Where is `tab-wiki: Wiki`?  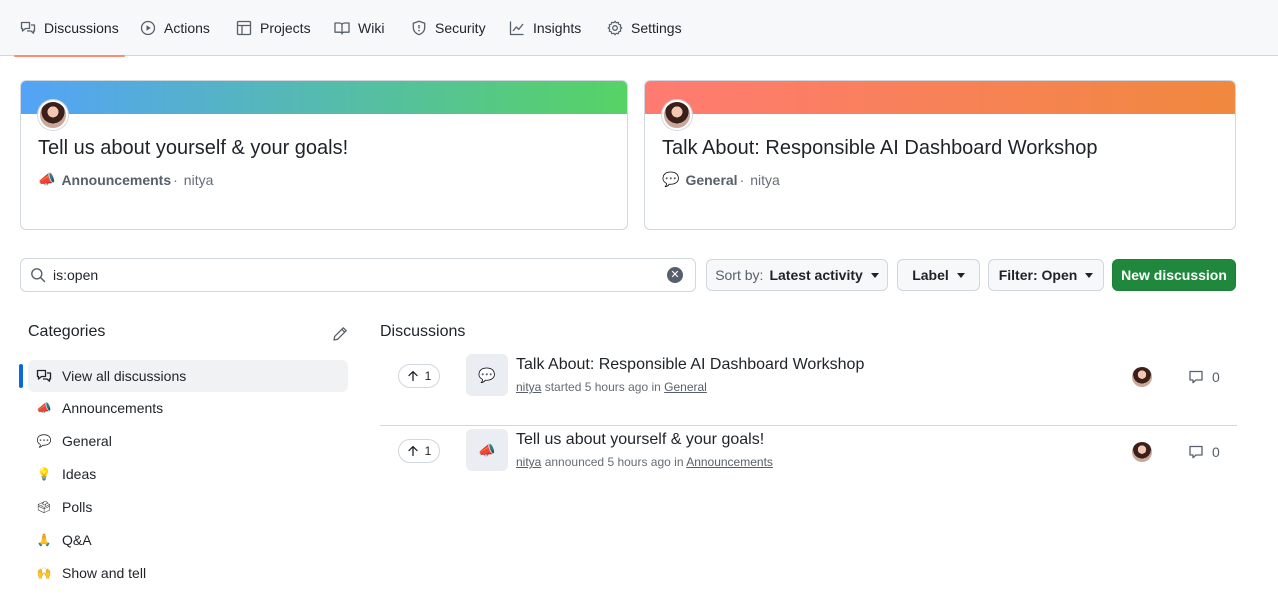
tab-wiki: Wiki is located at coordinates (359, 28).